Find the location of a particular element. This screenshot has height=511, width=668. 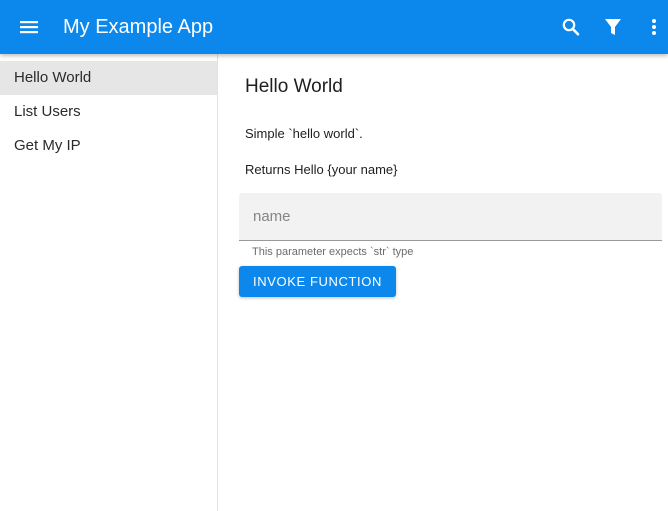

menu-button is located at coordinates (29, 27).